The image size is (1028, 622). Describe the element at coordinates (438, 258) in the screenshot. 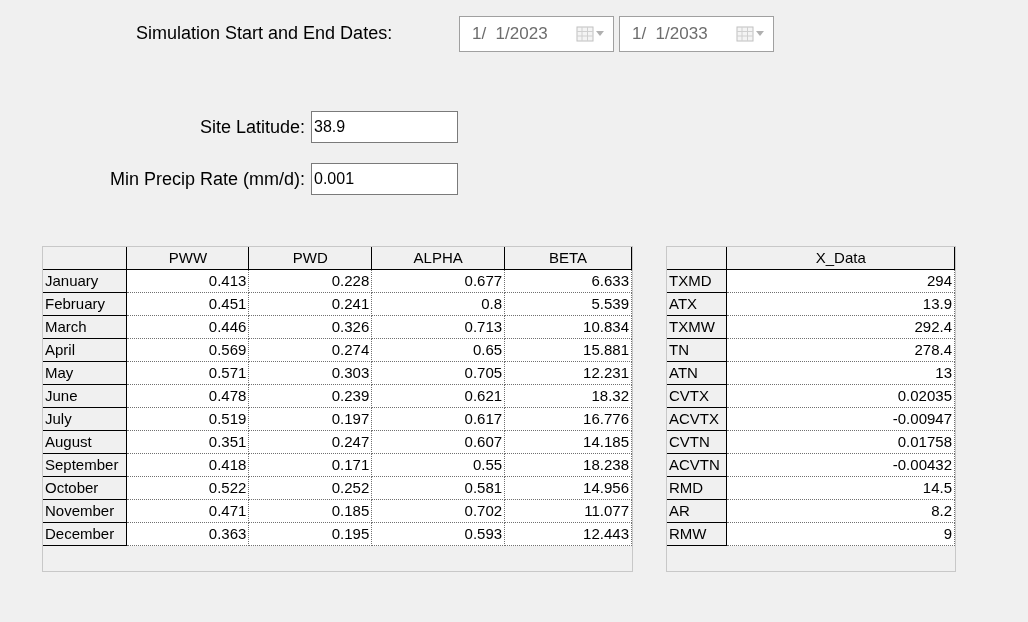

I see `column-header: ALPHA` at that location.